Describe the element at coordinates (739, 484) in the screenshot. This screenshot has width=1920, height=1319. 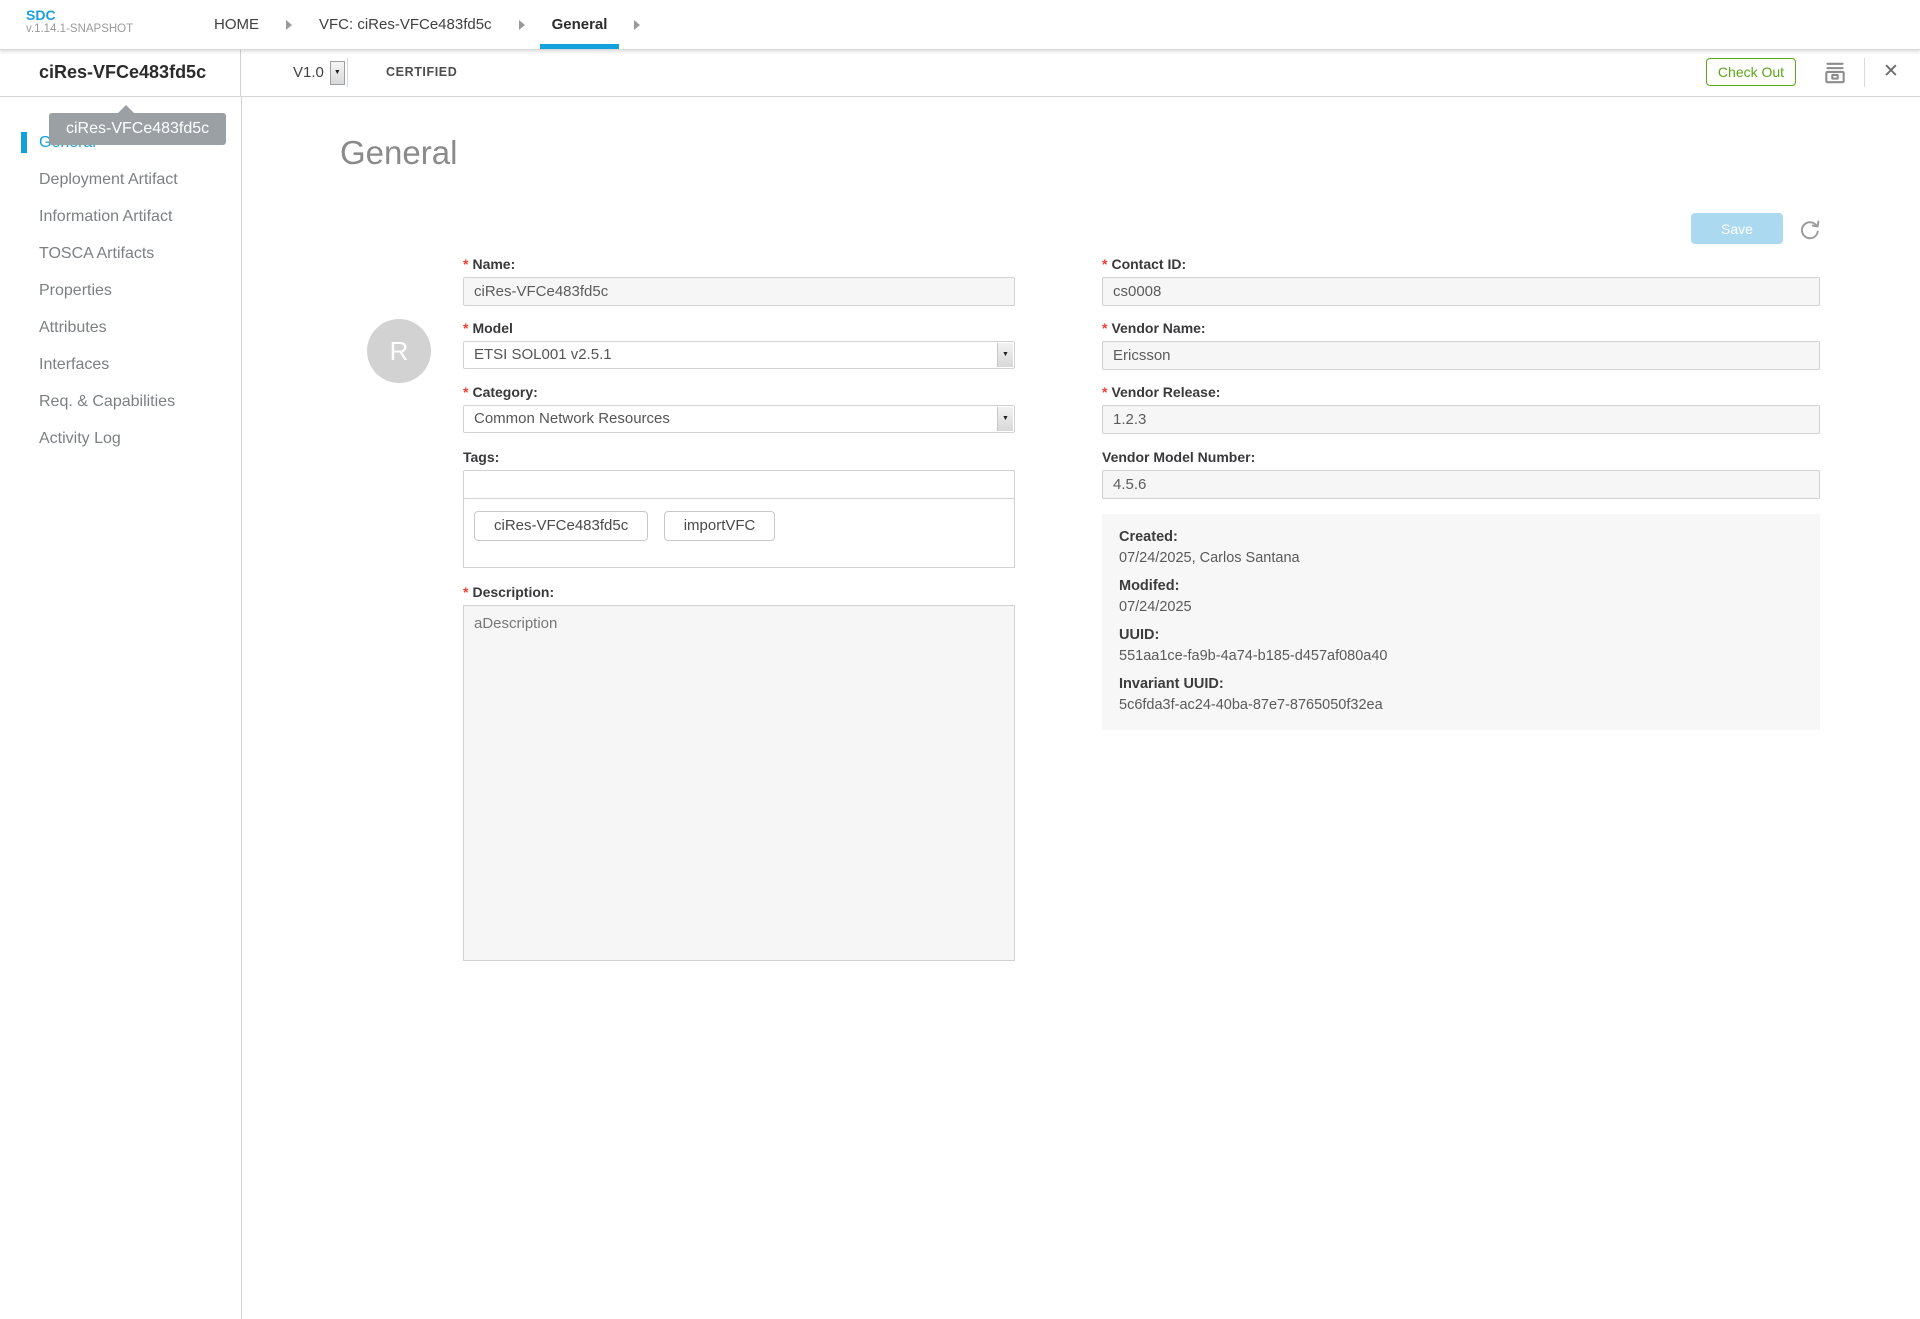
I see `tags-input` at that location.